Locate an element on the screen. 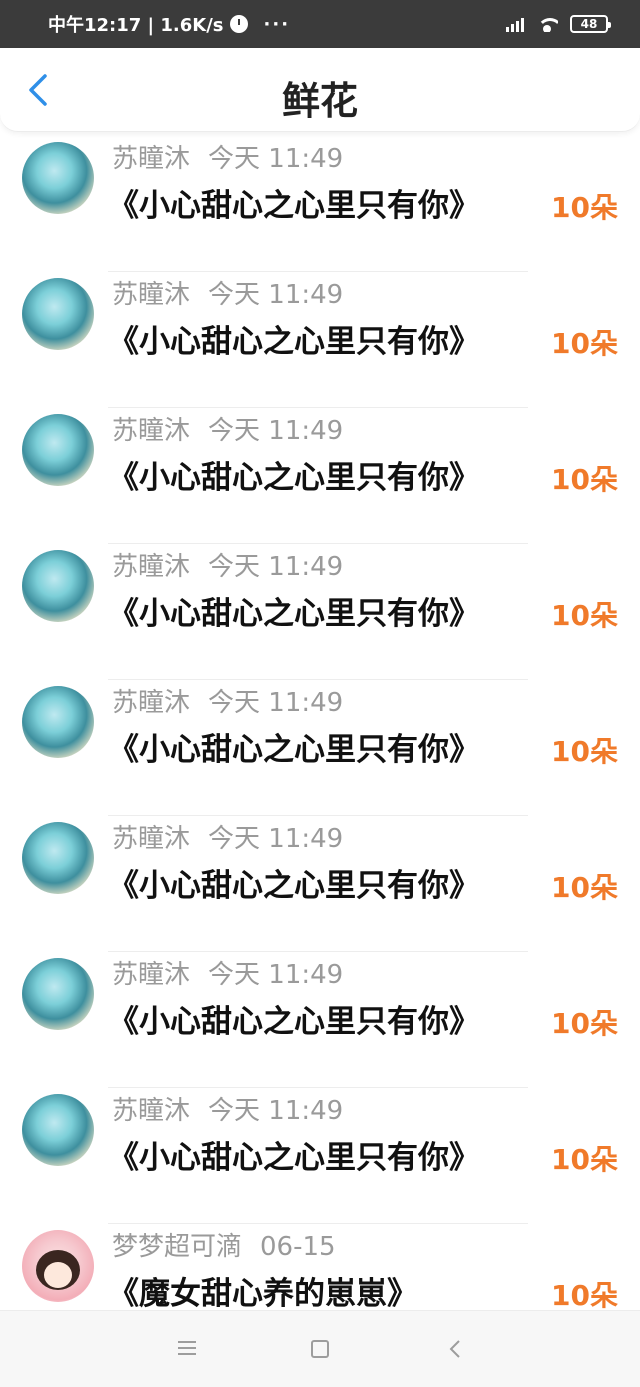 This screenshot has height=1387, width=640. item-time: 06-15 is located at coordinates (298, 1247).